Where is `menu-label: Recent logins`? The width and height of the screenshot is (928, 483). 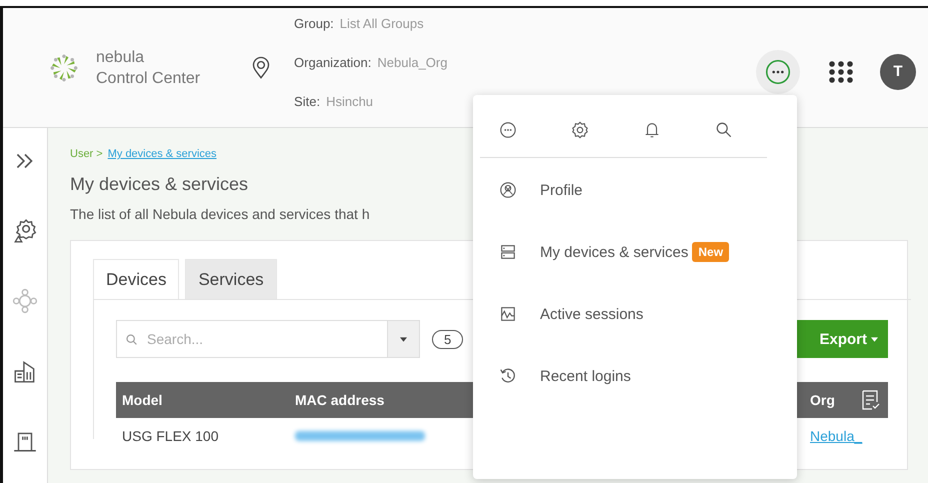 menu-label: Recent logins is located at coordinates (585, 376).